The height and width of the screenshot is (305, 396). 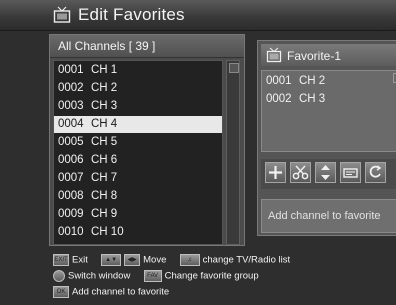 What do you see at coordinates (138, 196) in the screenshot?
I see `list-item: 0008 CH 8` at bounding box center [138, 196].